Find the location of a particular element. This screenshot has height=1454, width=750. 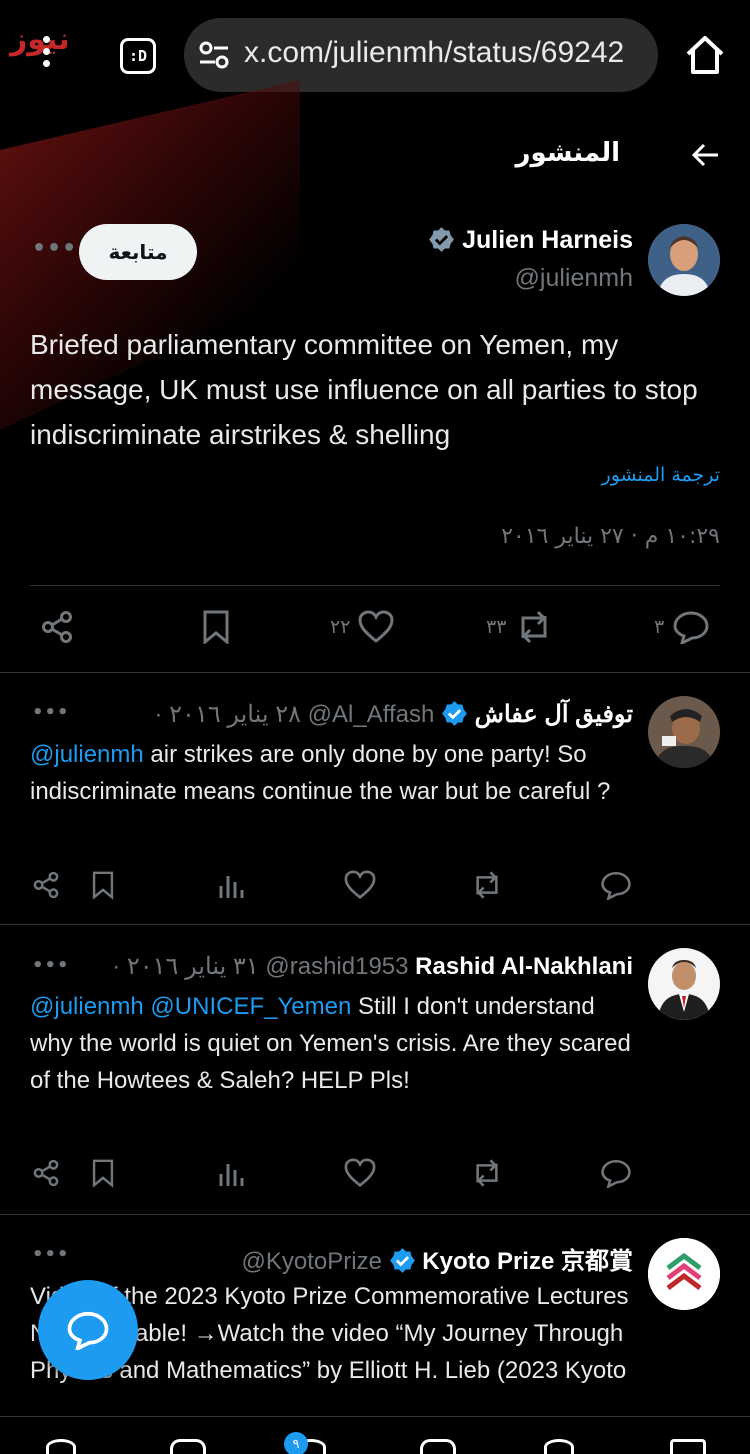

post-actions: ٢٢ ٣٣ ٣ is located at coordinates (375, 630).